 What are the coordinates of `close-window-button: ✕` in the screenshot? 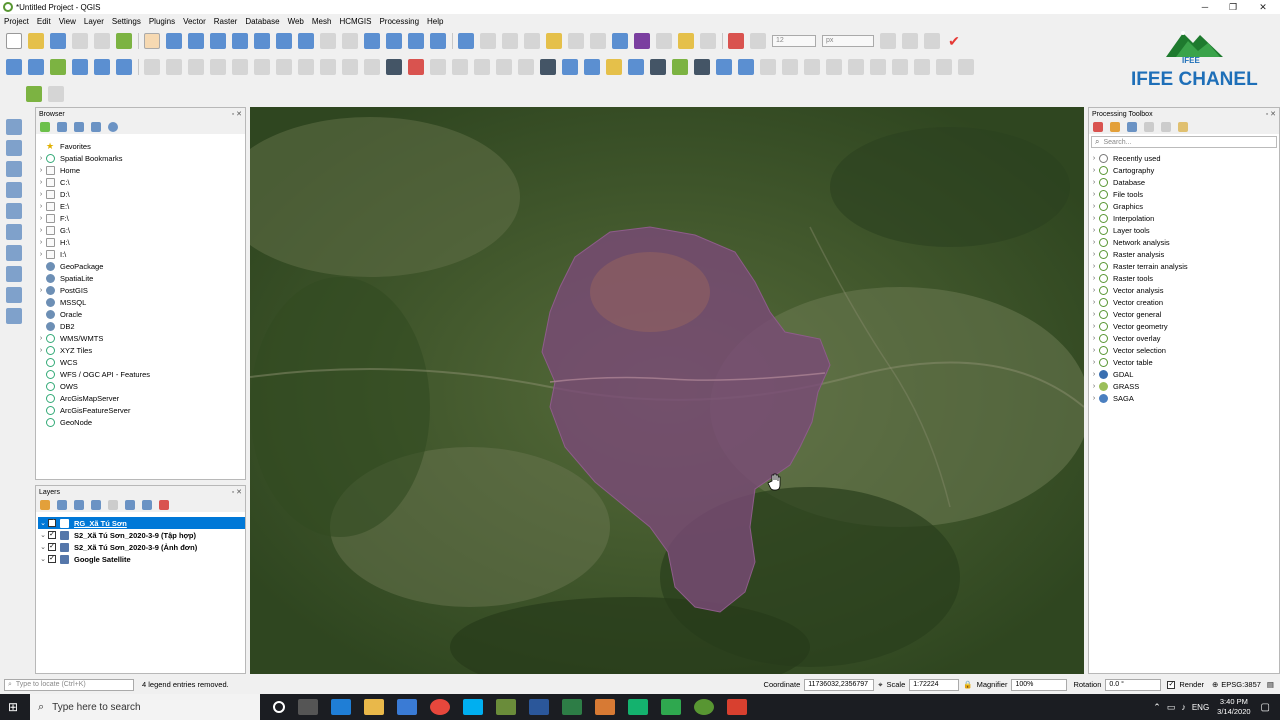 It's located at (1263, 7).